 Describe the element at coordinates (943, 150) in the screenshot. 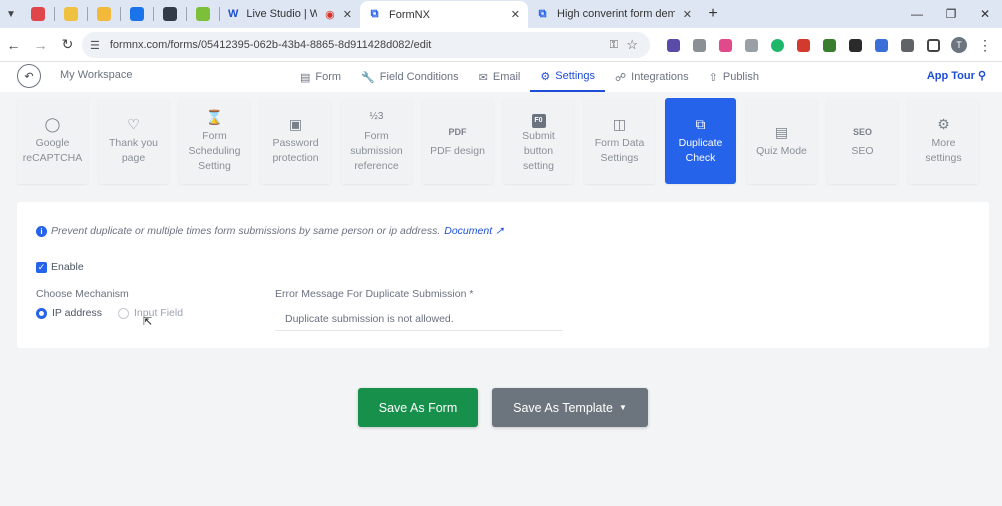

I see `card-label: More settings` at that location.